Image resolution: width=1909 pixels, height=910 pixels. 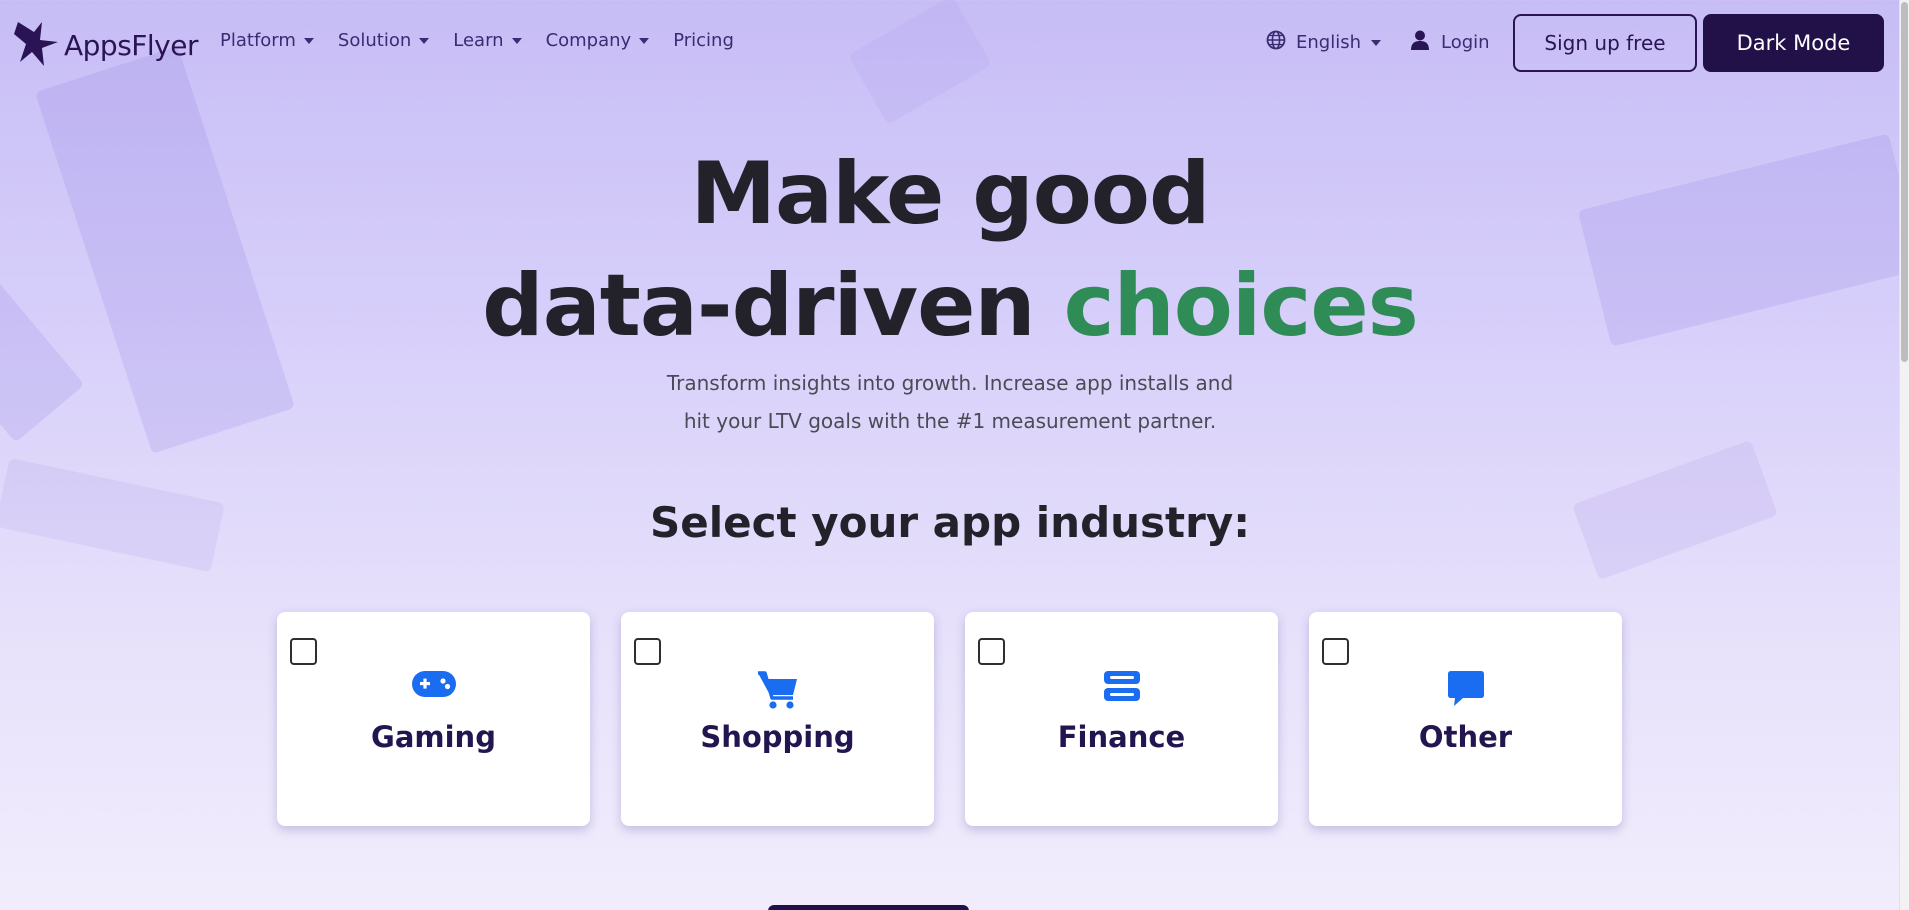 I want to click on nav-item-company: Company, so click(x=598, y=40).